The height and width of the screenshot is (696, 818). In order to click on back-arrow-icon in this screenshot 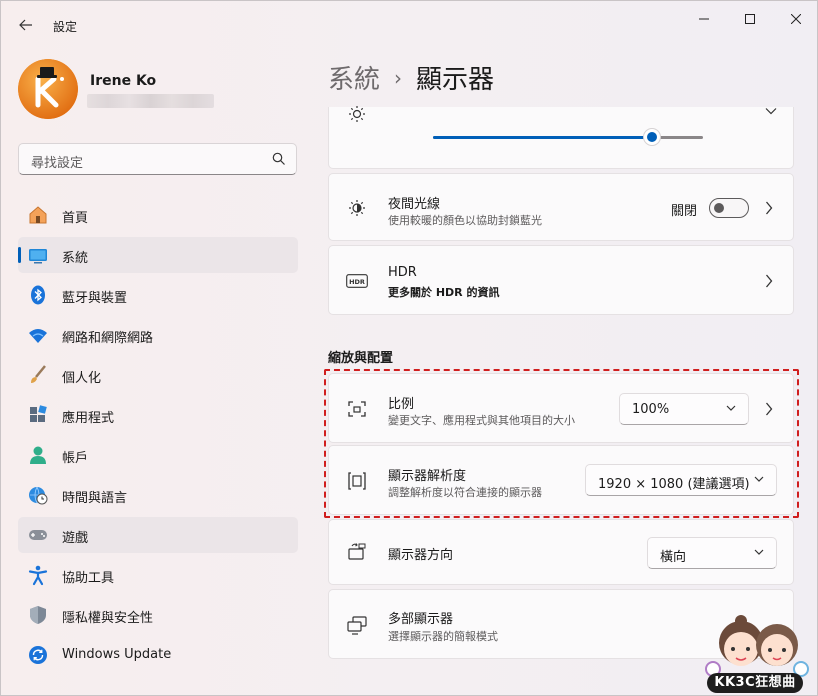, I will do `click(25, 25)`.